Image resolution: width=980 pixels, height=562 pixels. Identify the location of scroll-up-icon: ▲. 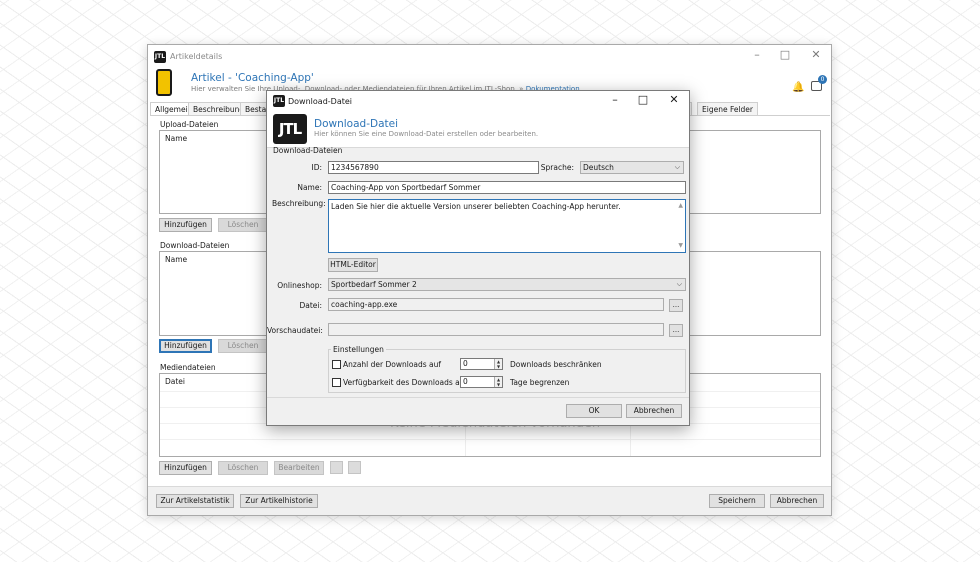
(680, 206).